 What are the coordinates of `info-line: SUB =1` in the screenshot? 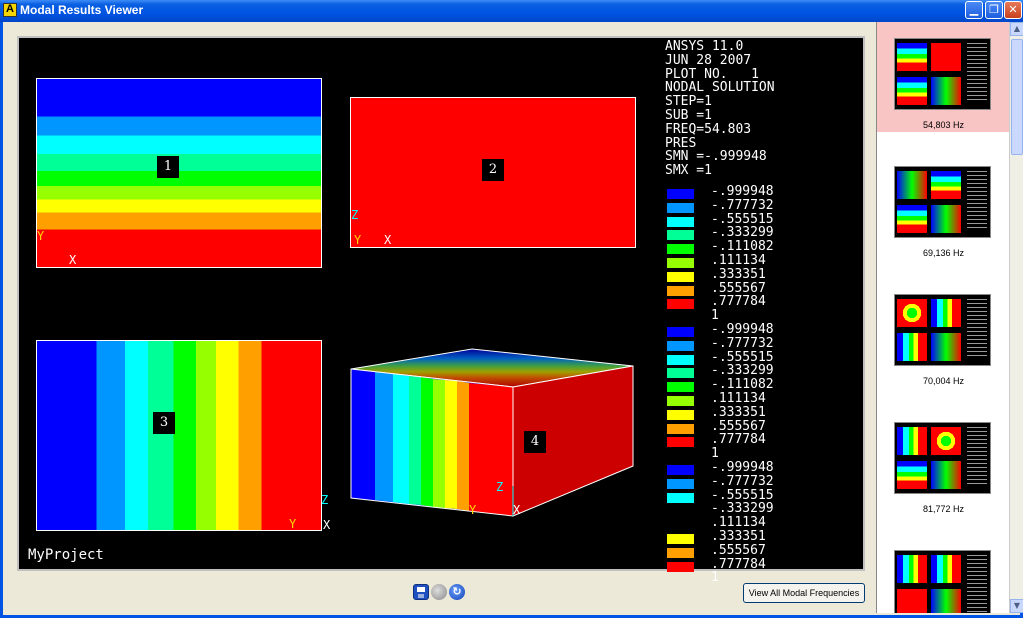 It's located at (688, 115).